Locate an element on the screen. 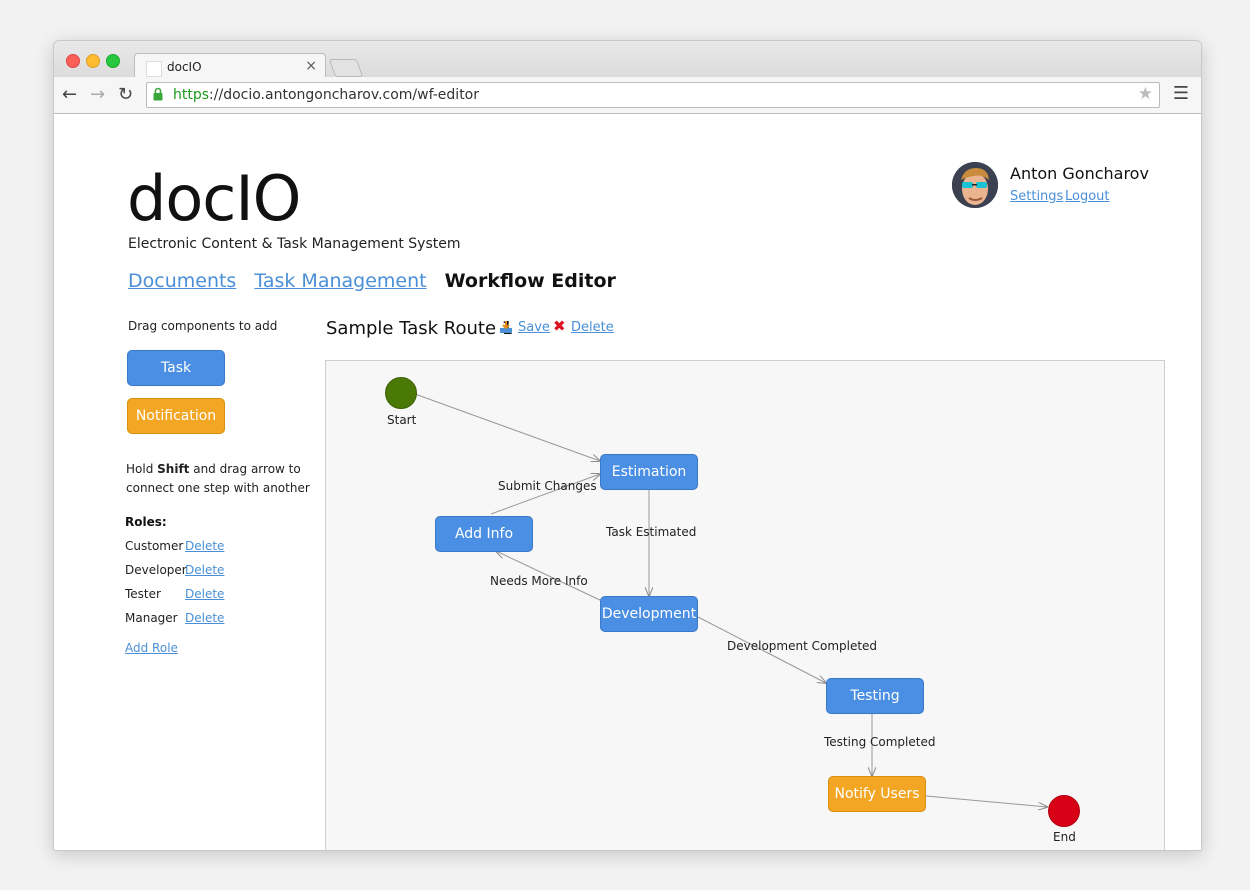 The width and height of the screenshot is (1250, 890). edge-start-estimation is located at coordinates (507, 427).